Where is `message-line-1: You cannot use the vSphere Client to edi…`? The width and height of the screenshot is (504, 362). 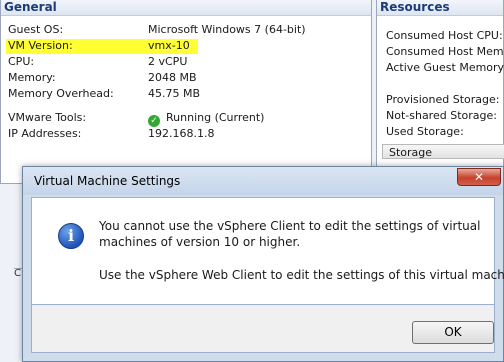
message-line-1: You cannot use the vSphere Client to edi… is located at coordinates (290, 226).